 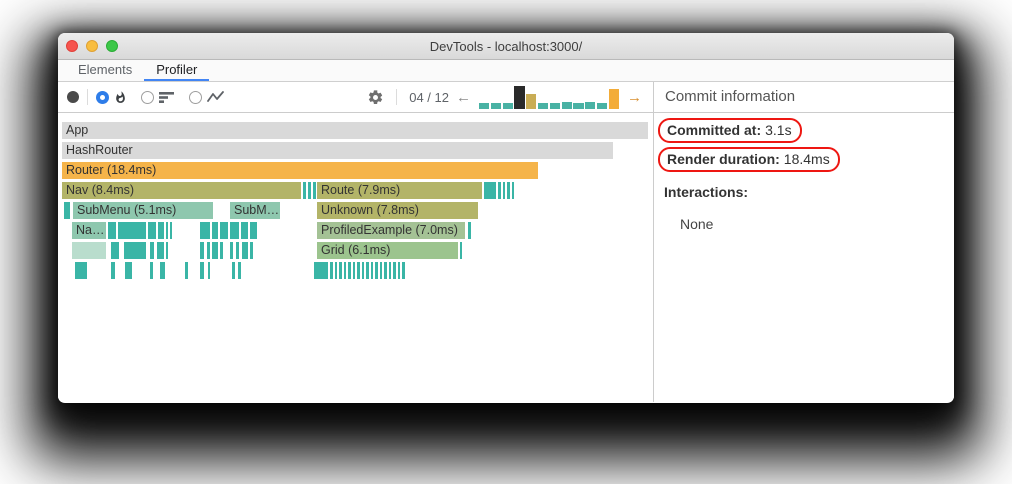 I want to click on flame-bar-unknown: Unknown (7.8ms), so click(x=397, y=210).